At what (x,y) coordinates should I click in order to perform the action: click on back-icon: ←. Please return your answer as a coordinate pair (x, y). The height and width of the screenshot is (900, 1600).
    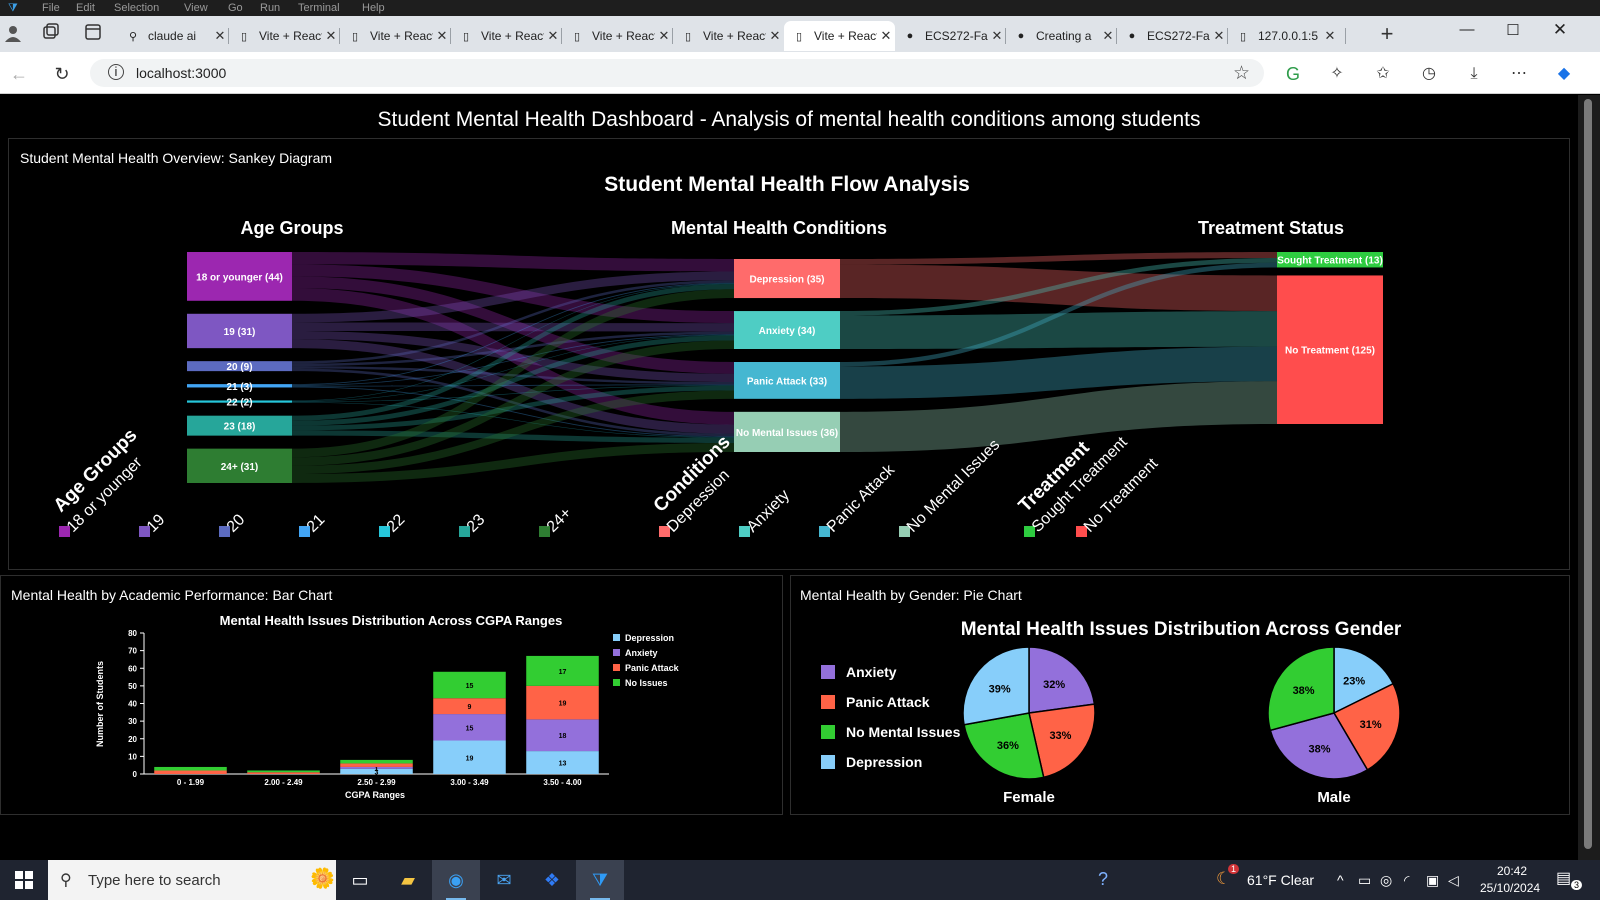
    Looking at the image, I should click on (19, 74).